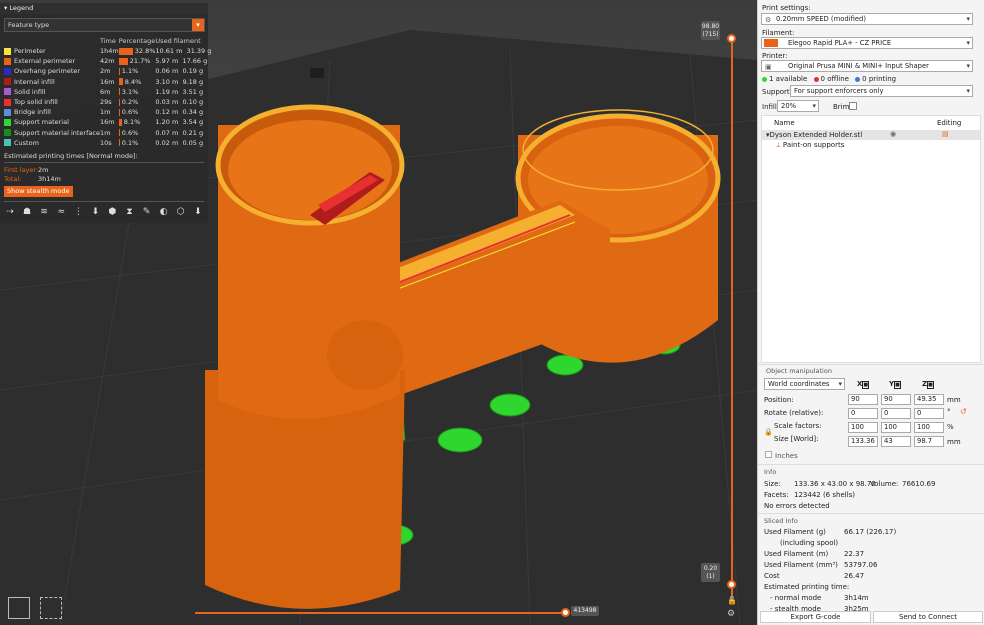 The height and width of the screenshot is (625, 984). I want to click on list-item: ▾Dyson Extended Holder.stl ◉ ▤, so click(871, 135).